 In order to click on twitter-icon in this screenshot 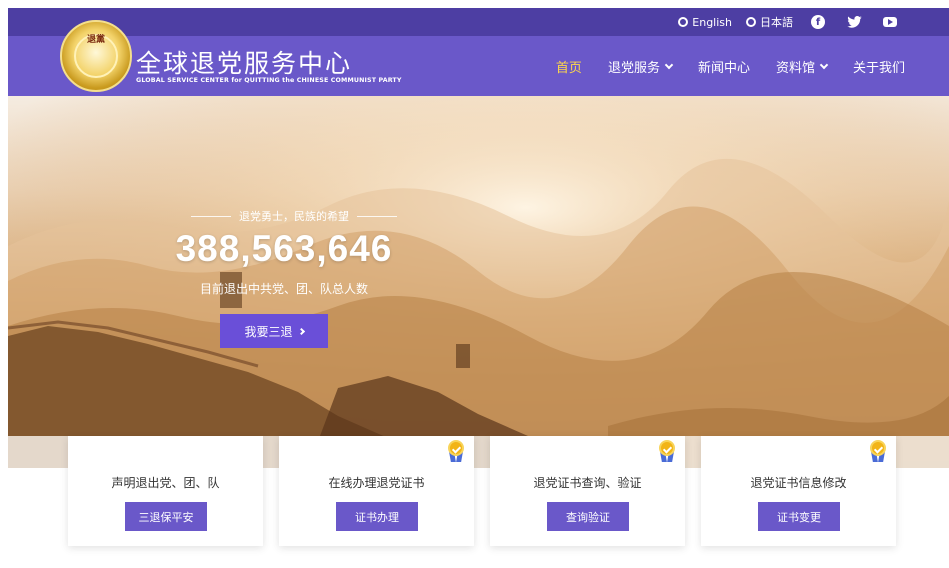, I will do `click(854, 22)`.